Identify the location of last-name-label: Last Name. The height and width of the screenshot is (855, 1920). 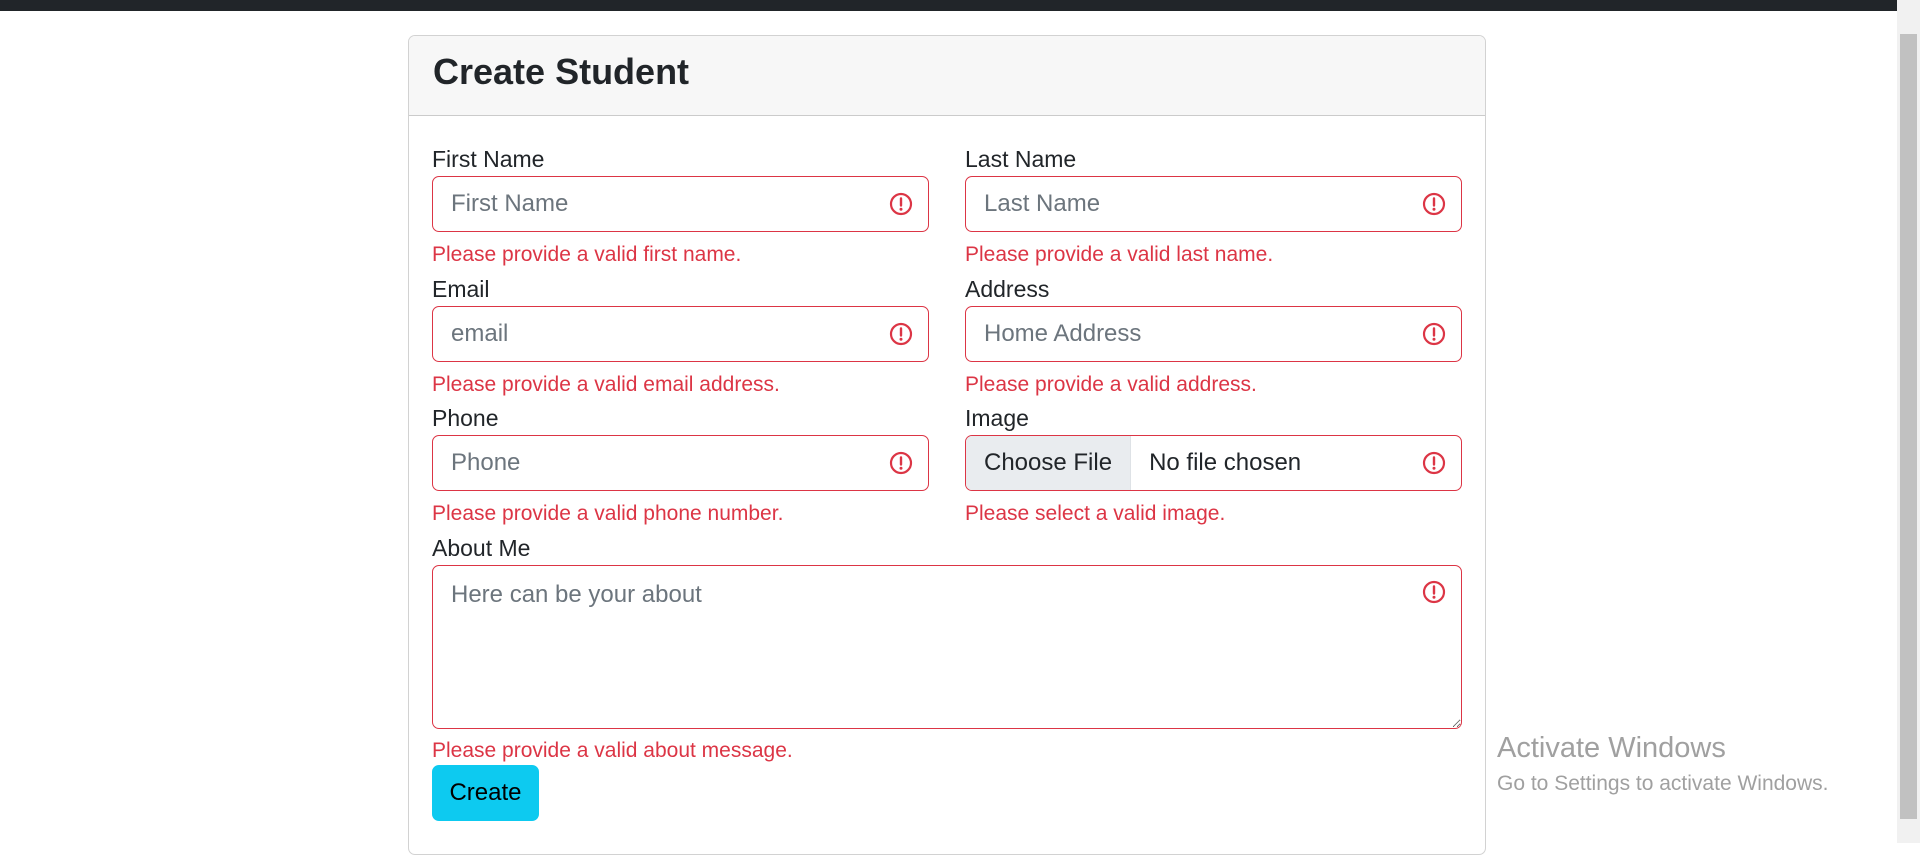
(1021, 159).